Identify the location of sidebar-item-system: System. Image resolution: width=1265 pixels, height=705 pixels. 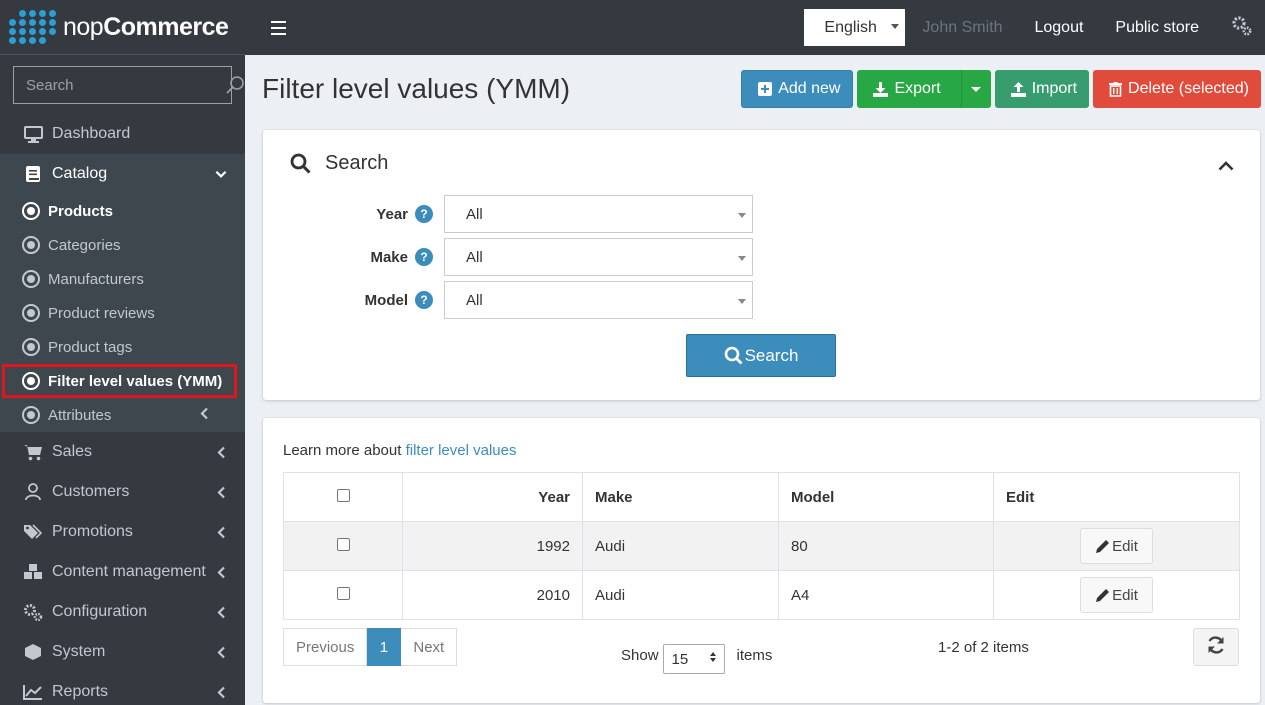
(122, 652).